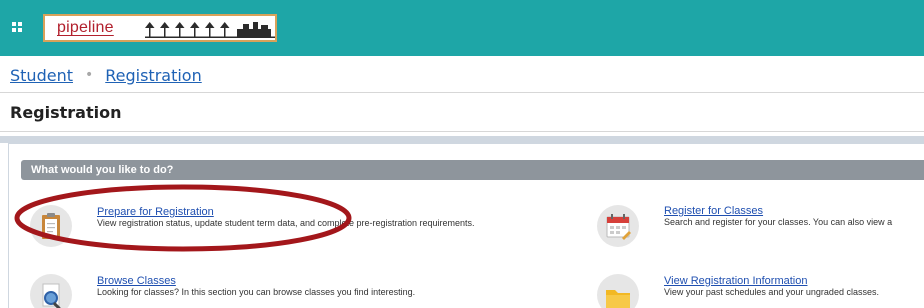 The width and height of the screenshot is (924, 308). What do you see at coordinates (51, 226) in the screenshot?
I see `clipboard-icon` at bounding box center [51, 226].